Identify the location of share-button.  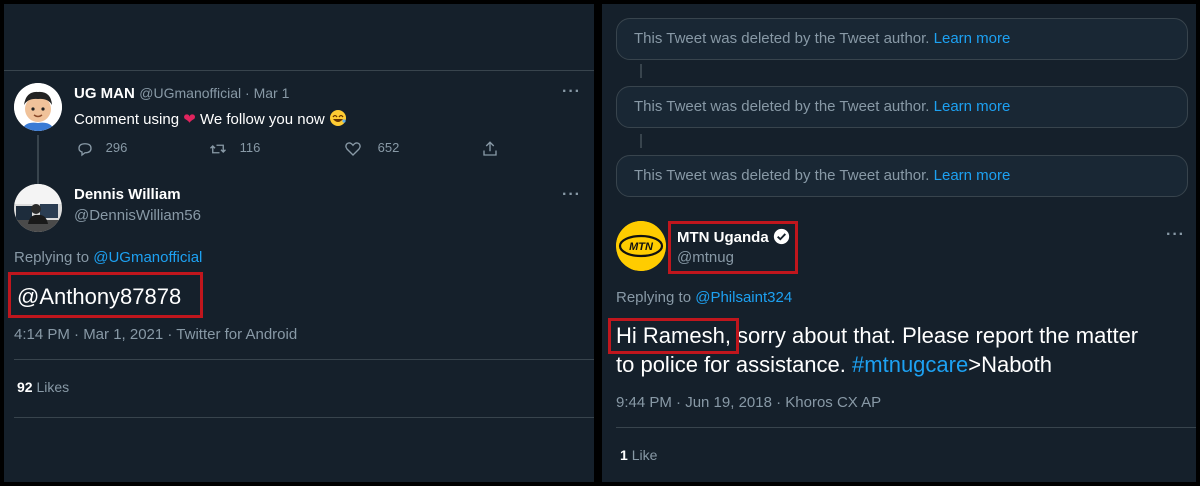
(490, 149).